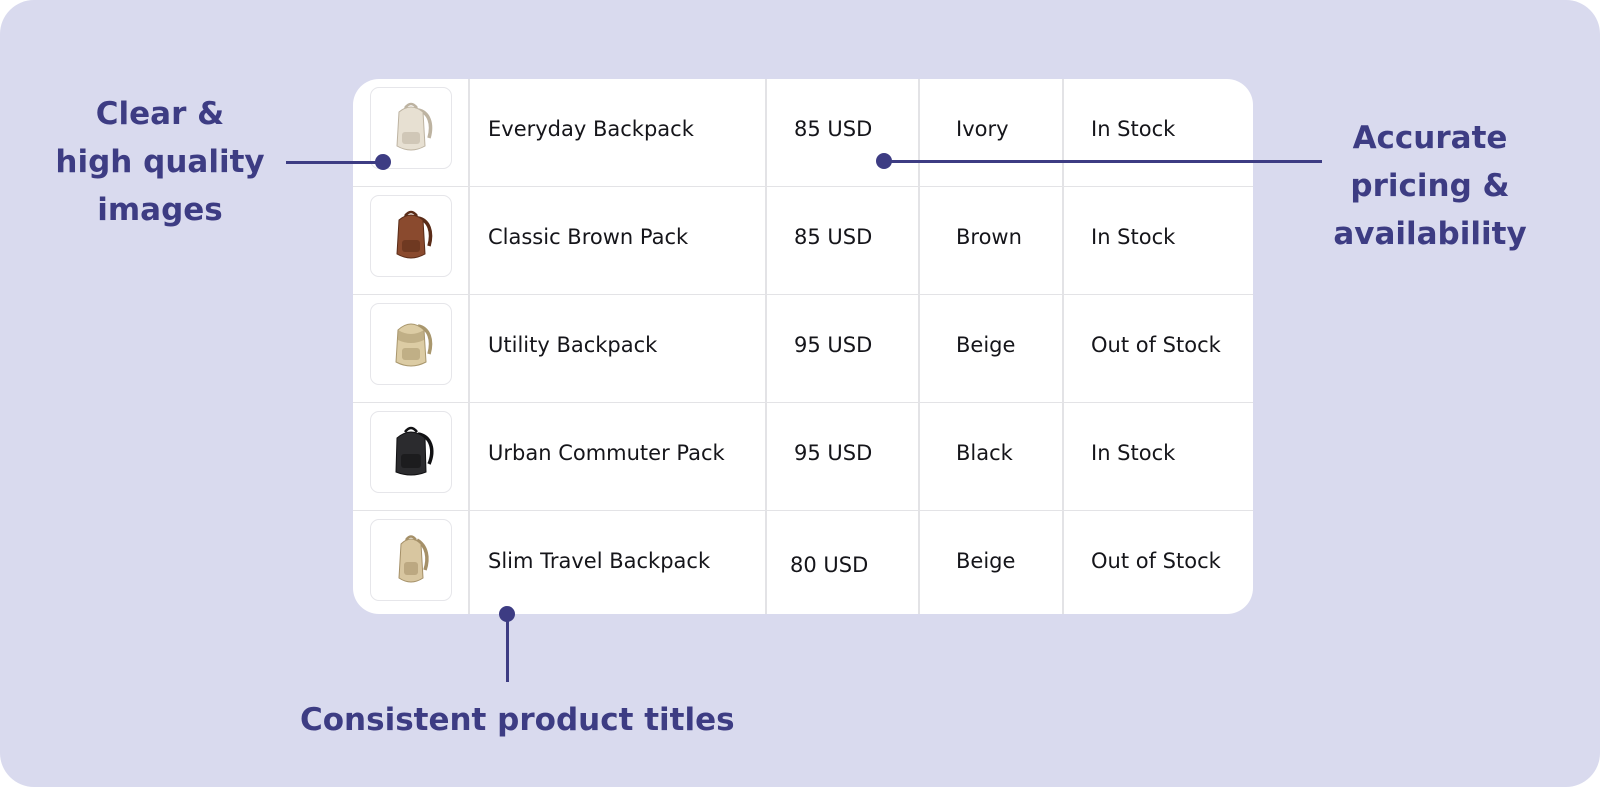 This screenshot has width=1600, height=787. What do you see at coordinates (507, 648) in the screenshot?
I see `callout-titles-connector` at bounding box center [507, 648].